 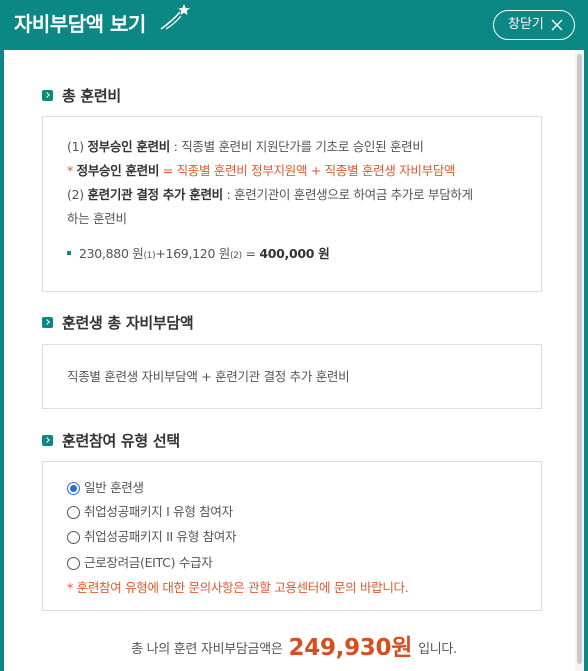 I want to click on total-self-pay-amount: 249,930원, so click(x=350, y=648).